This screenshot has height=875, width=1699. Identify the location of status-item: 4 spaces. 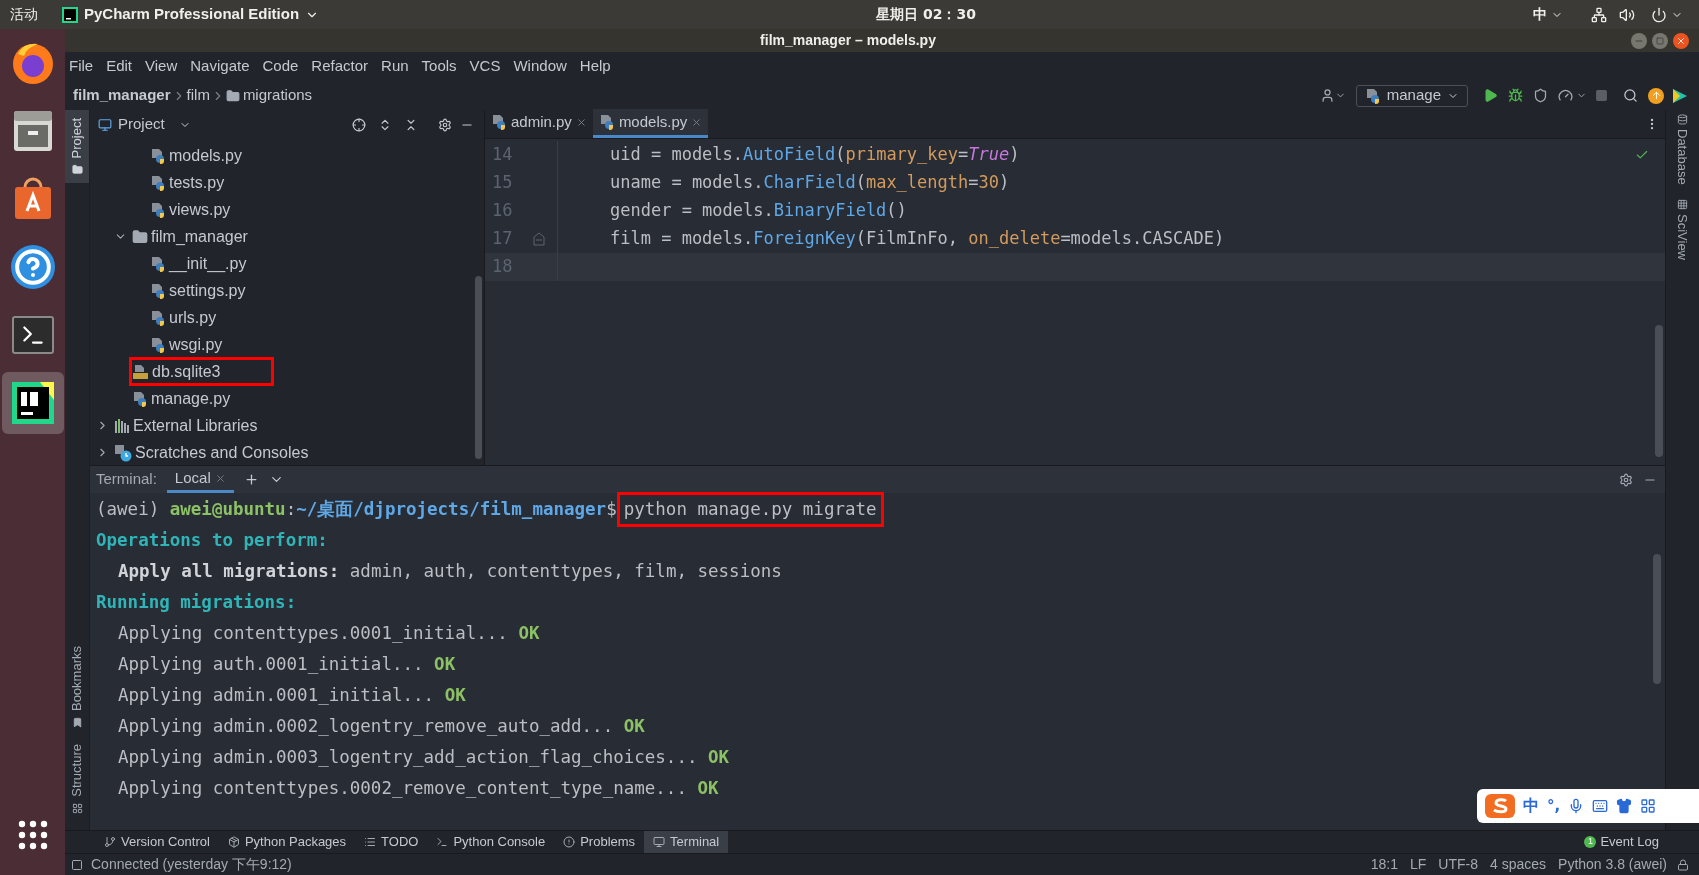
(1518, 864).